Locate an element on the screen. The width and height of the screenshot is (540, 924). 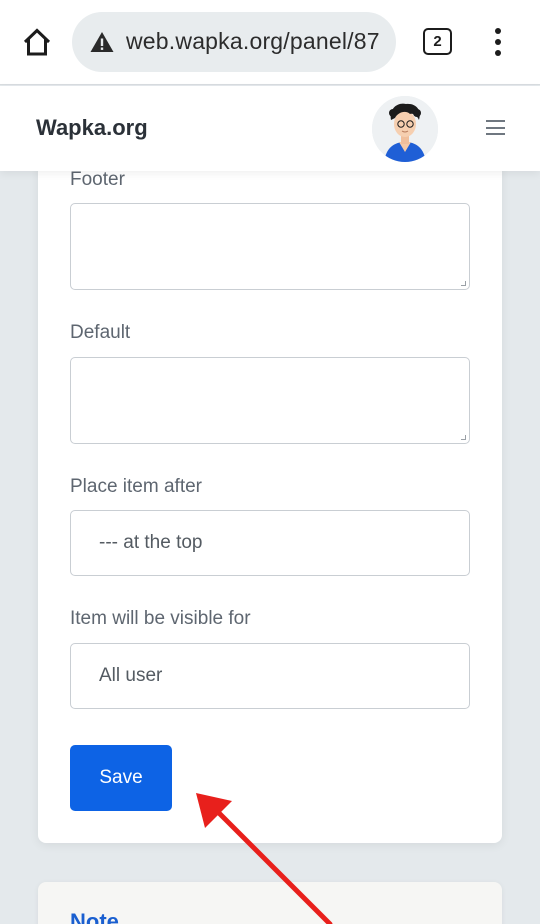
place-after-selected-value: --- at the top is located at coordinates (151, 542).